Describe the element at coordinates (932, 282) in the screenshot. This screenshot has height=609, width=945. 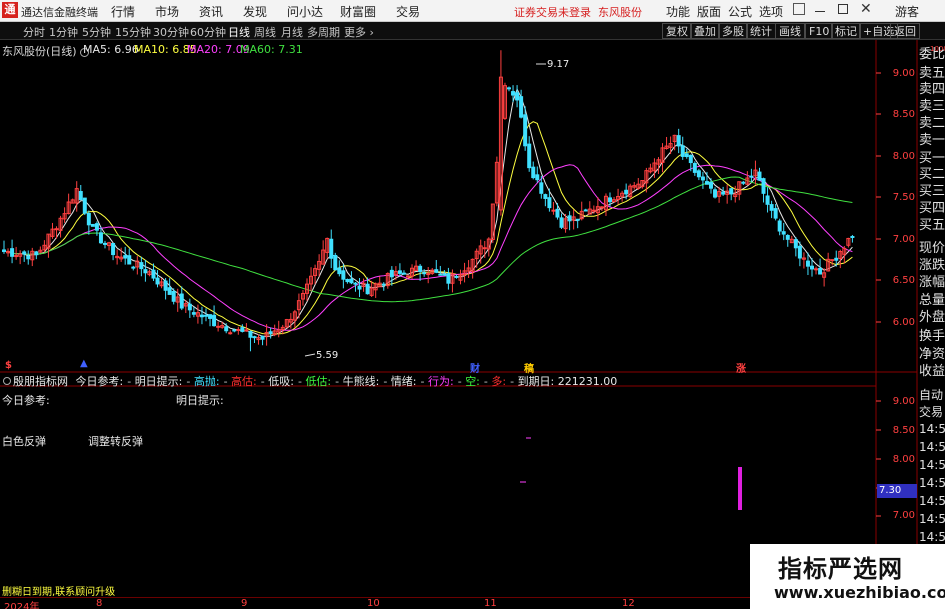
I see `side-change-pct: 涨幅` at that location.